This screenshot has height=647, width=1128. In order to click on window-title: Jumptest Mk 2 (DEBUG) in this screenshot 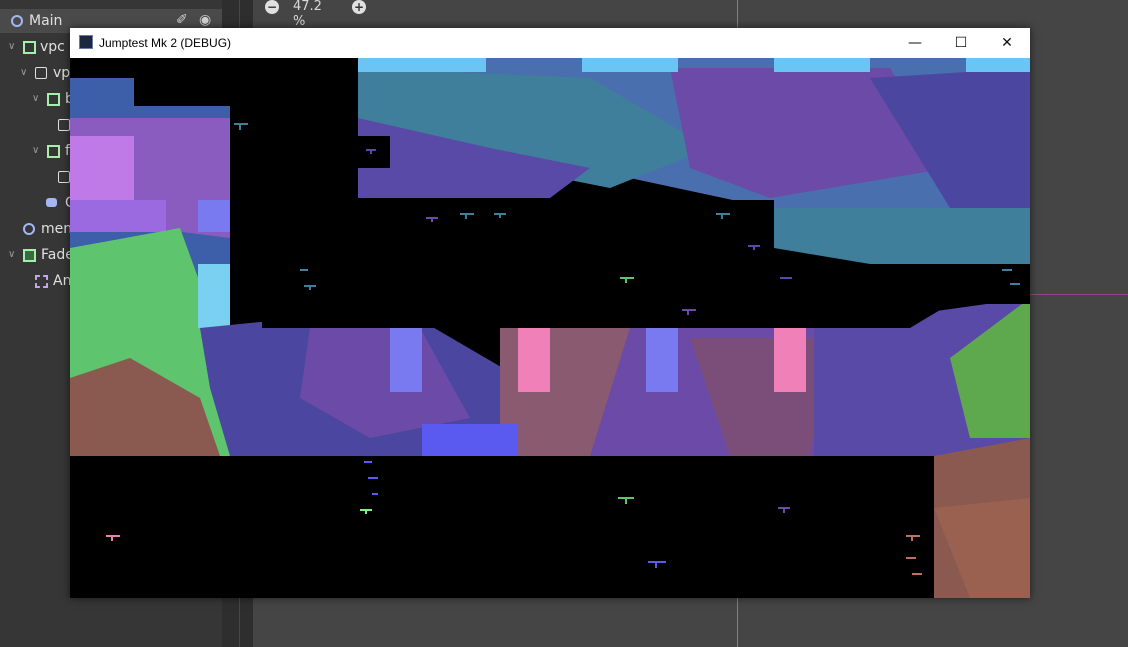, I will do `click(165, 43)`.